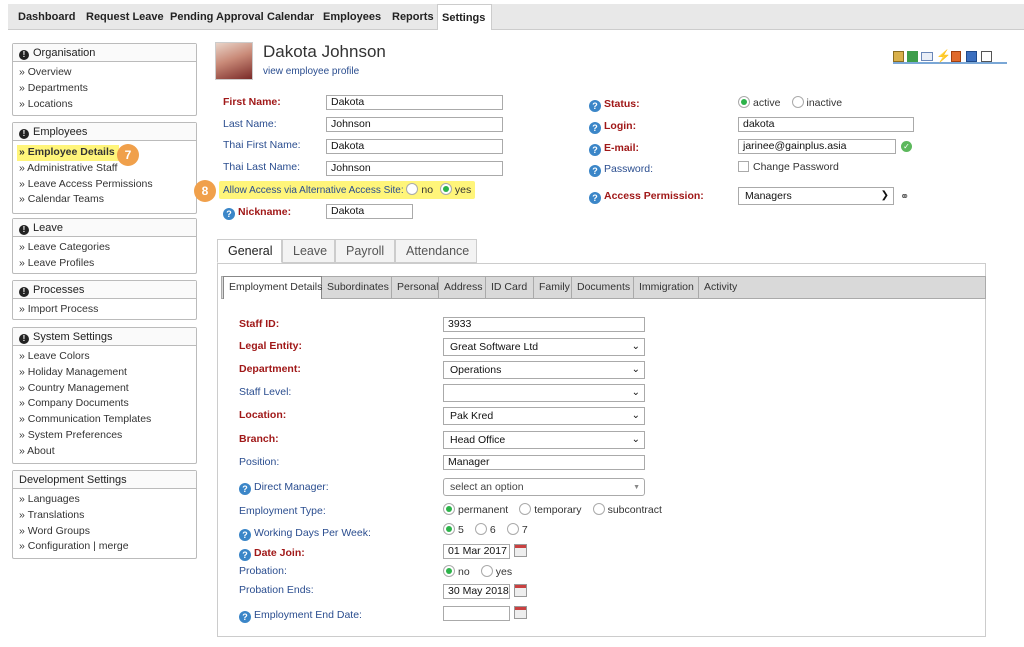 The height and width of the screenshot is (647, 1024). I want to click on type-subcontract-radio, so click(598, 509).